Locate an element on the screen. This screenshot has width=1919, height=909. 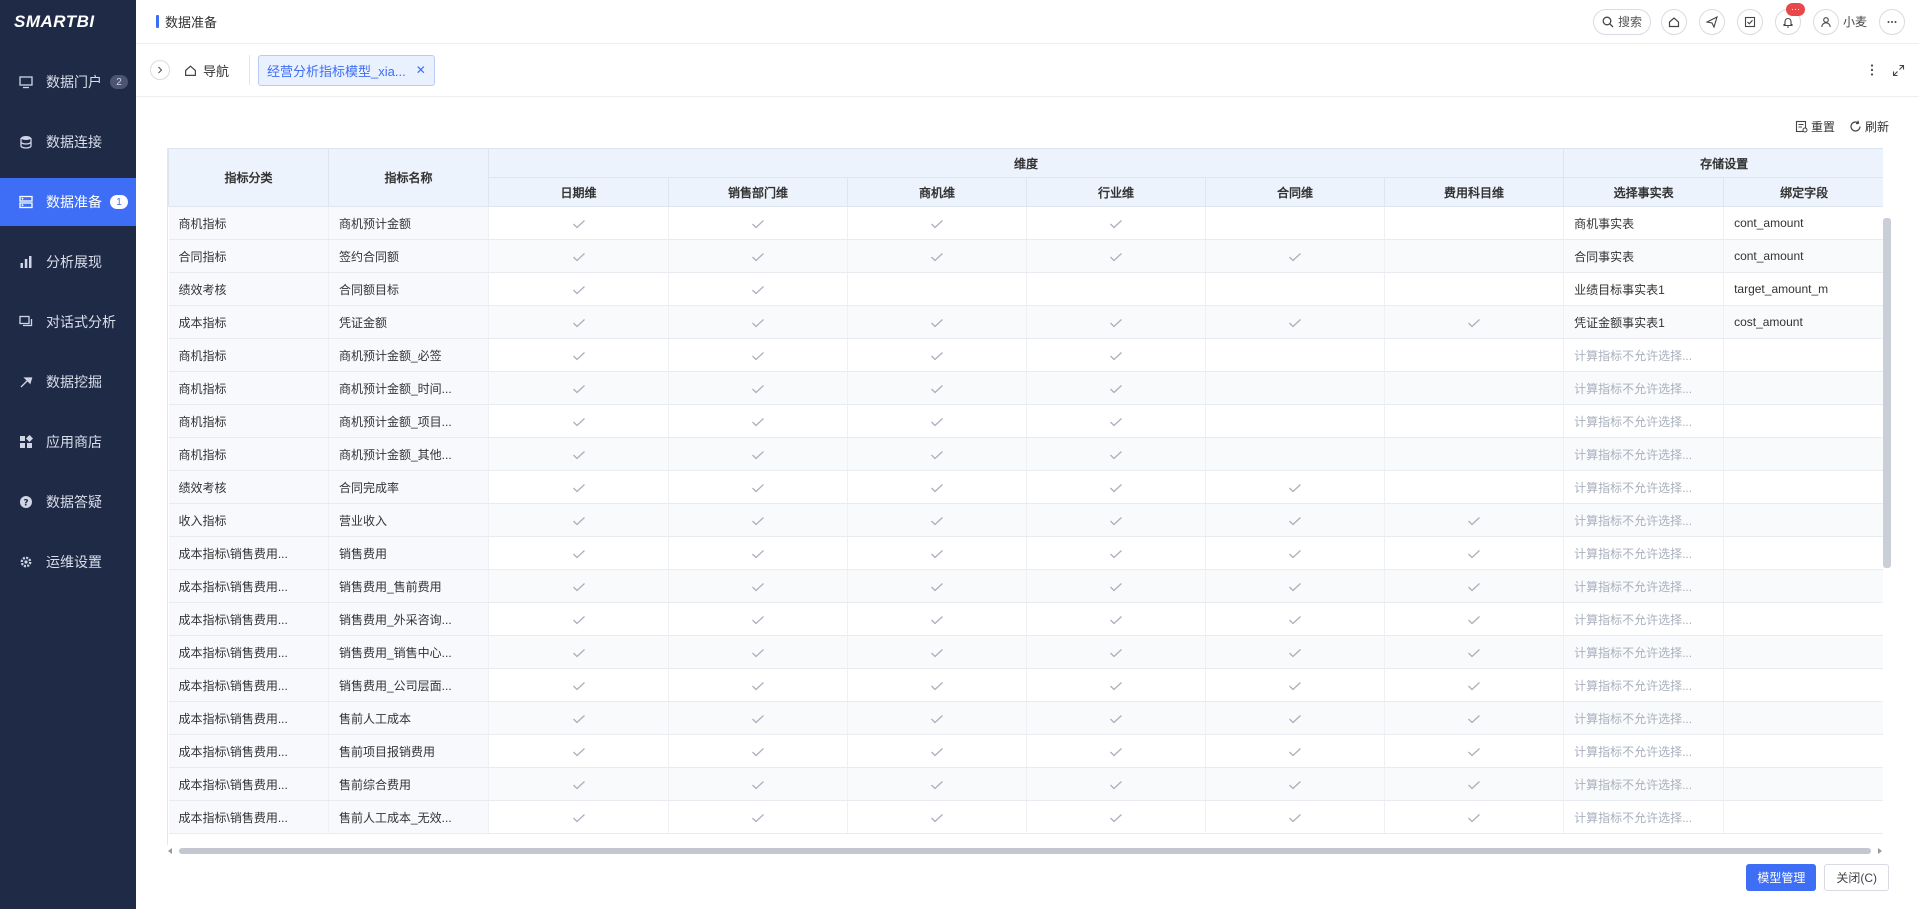
col-header-name: 指标名称 is located at coordinates (408, 177).